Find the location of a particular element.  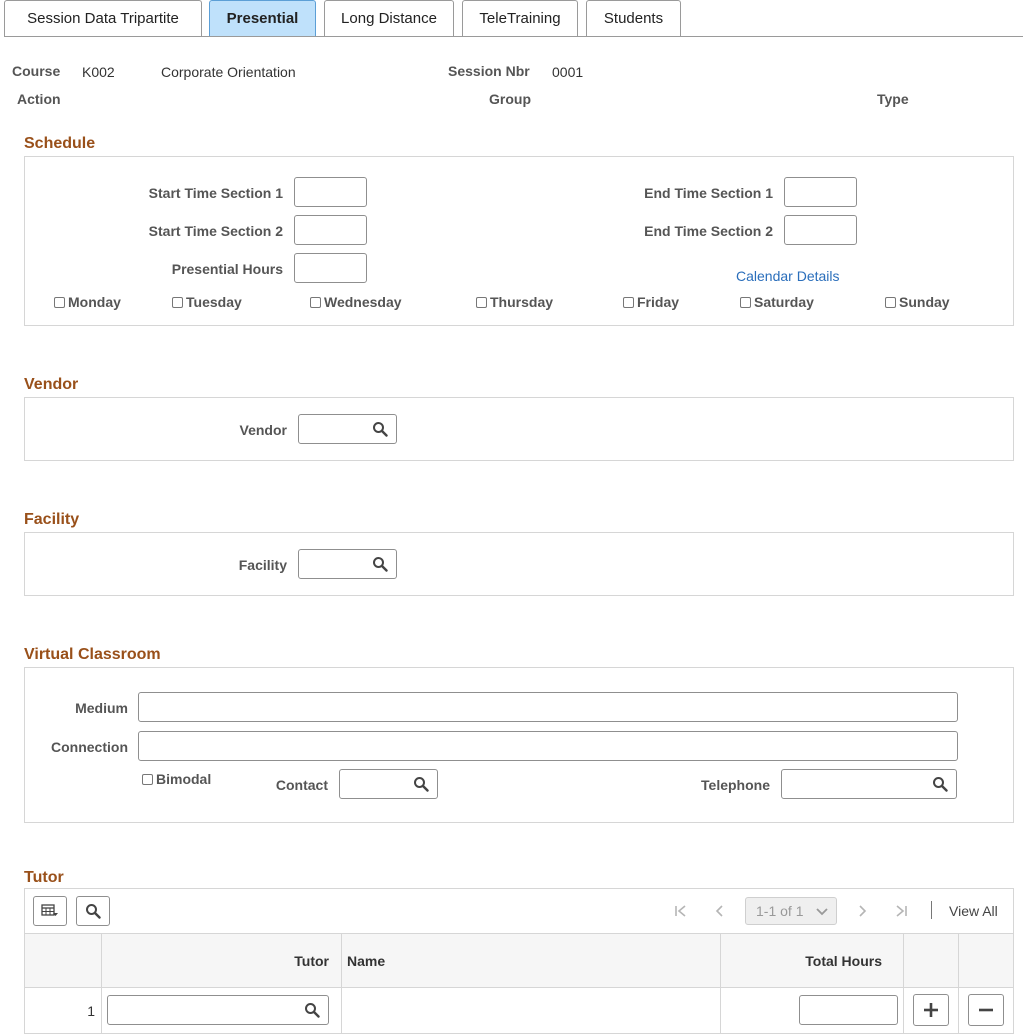

vendor-box is located at coordinates (519, 429).